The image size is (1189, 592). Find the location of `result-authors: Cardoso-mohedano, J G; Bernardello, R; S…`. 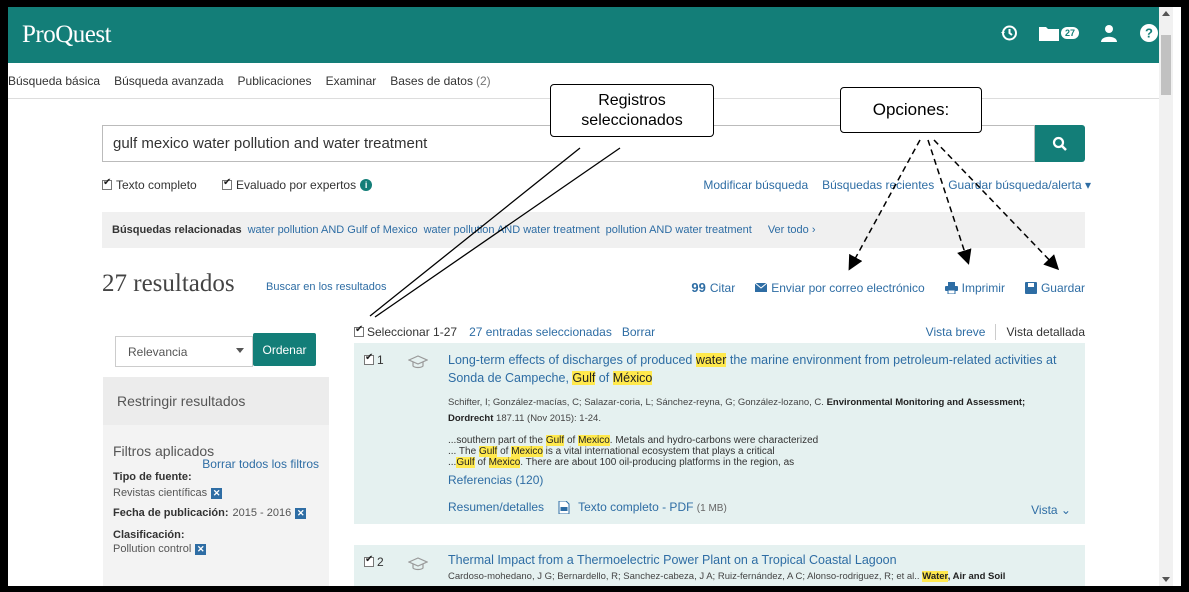

result-authors: Cardoso-mohedano, J G; Bernardello, R; S… is located at coordinates (758, 577).